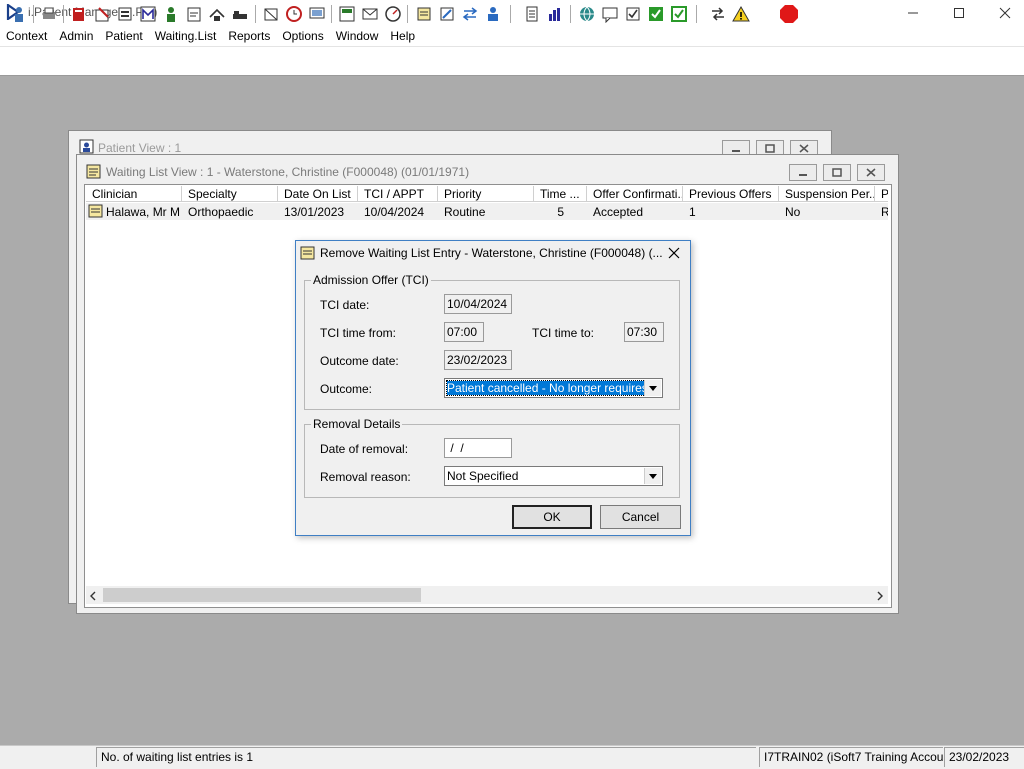 This screenshot has height=769, width=1024. Describe the element at coordinates (640, 517) in the screenshot. I see `cancel-button: Cancel` at that location.